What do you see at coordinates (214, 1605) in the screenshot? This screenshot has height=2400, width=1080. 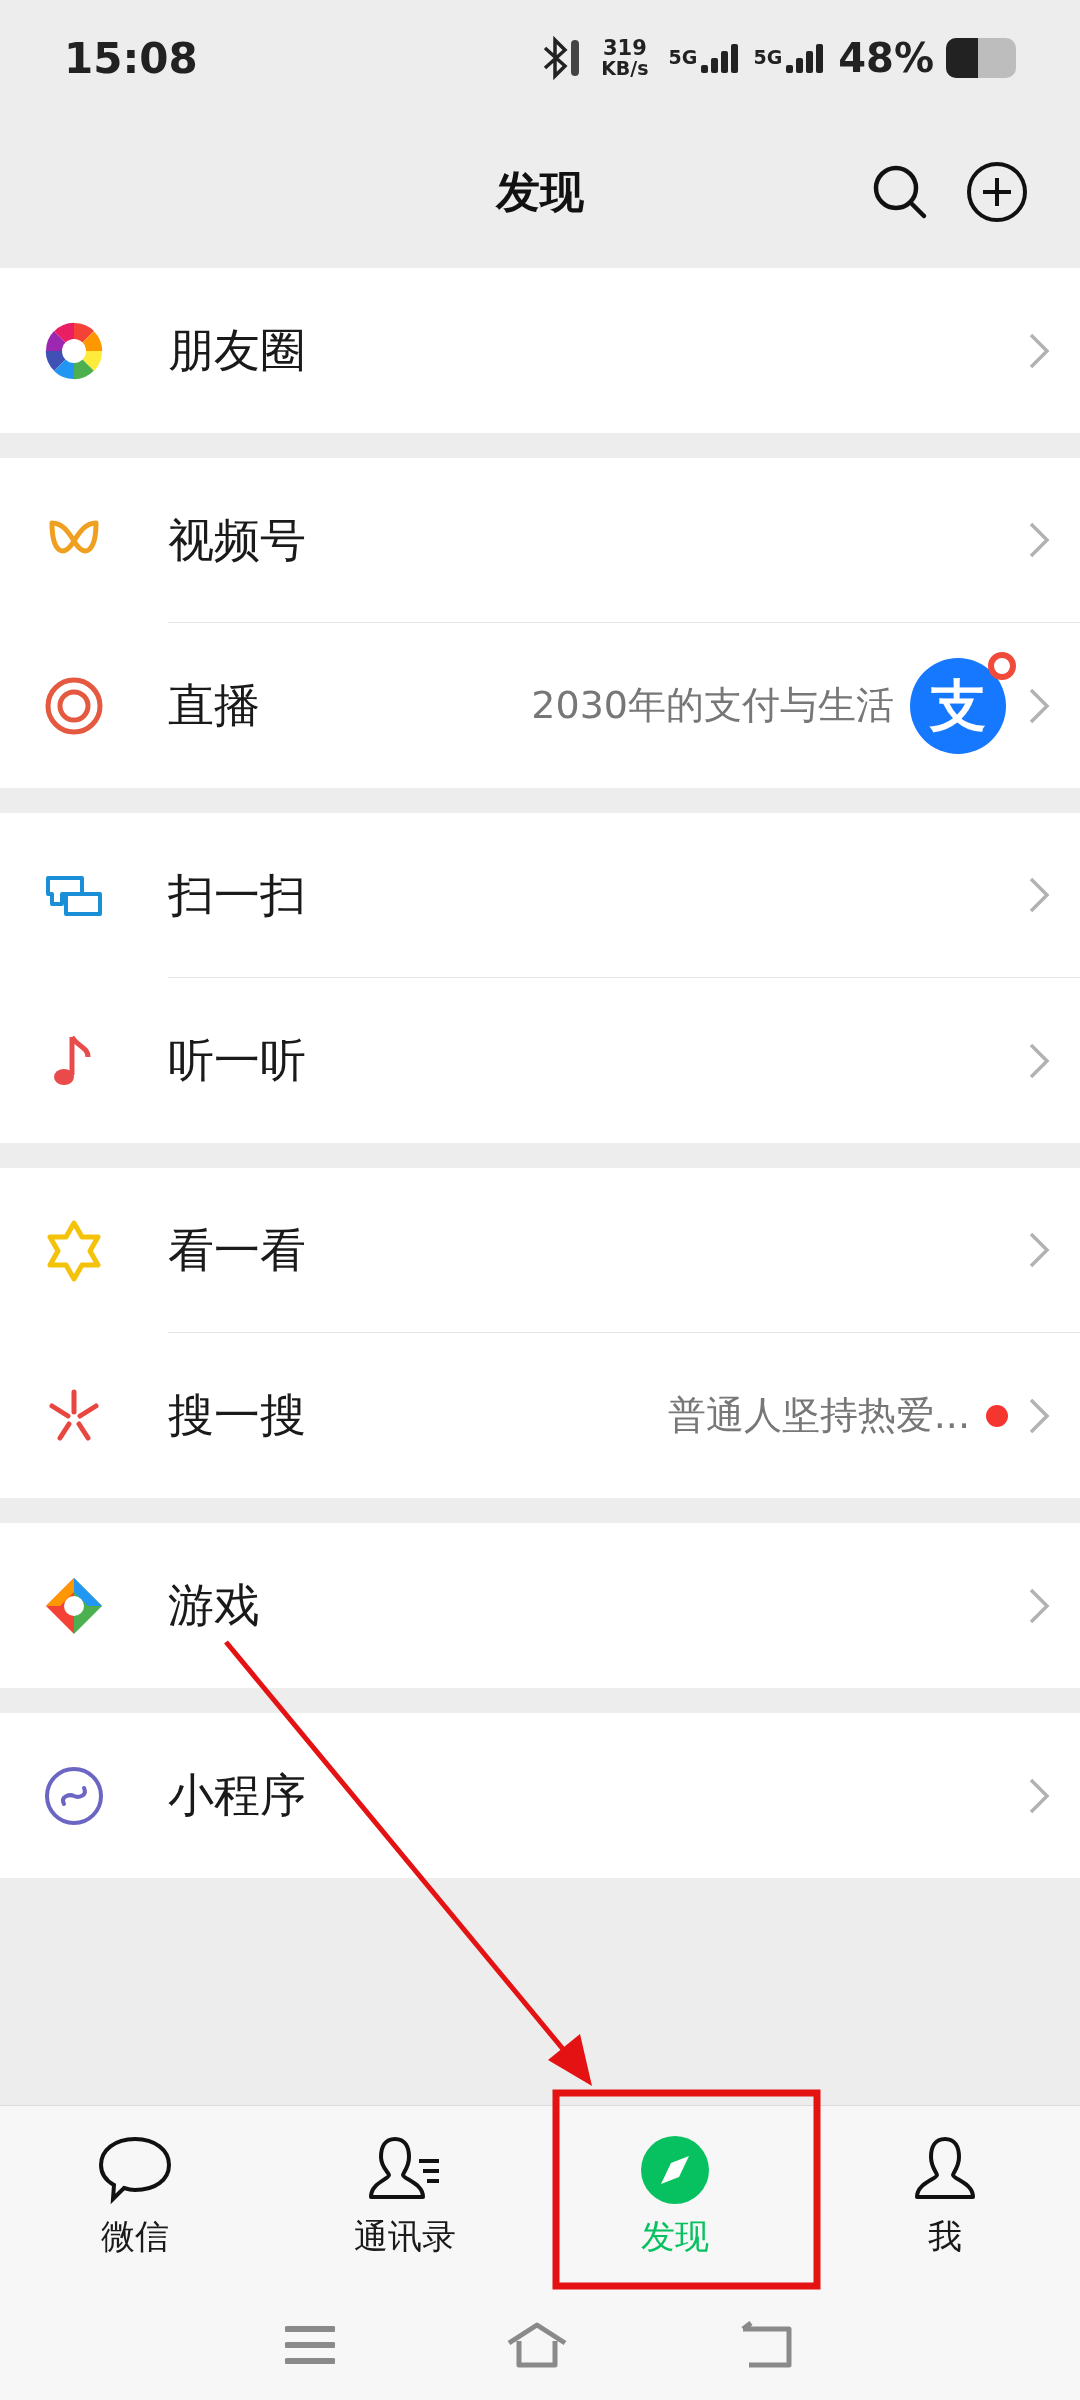 I see `menu-label: 游戏` at bounding box center [214, 1605].